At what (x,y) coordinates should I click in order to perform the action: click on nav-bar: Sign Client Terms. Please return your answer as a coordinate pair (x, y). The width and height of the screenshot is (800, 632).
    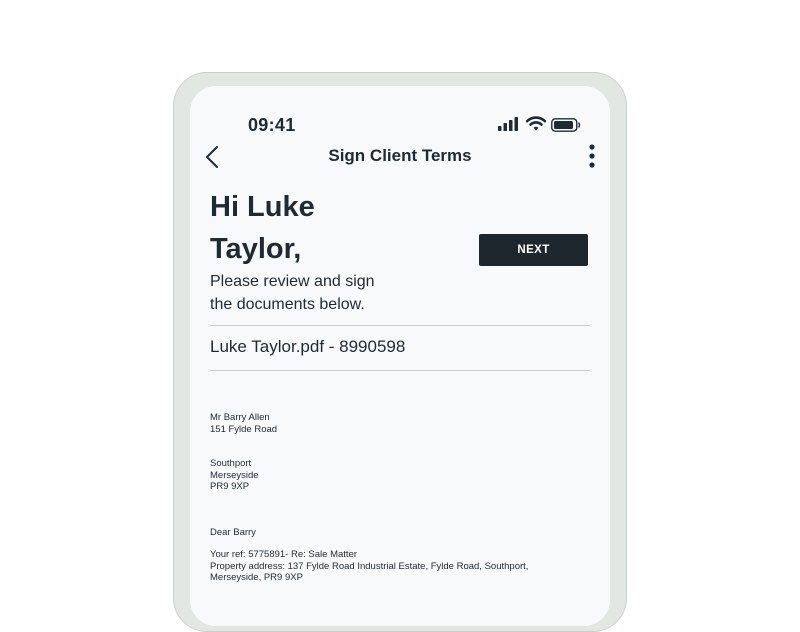
    Looking at the image, I should click on (400, 156).